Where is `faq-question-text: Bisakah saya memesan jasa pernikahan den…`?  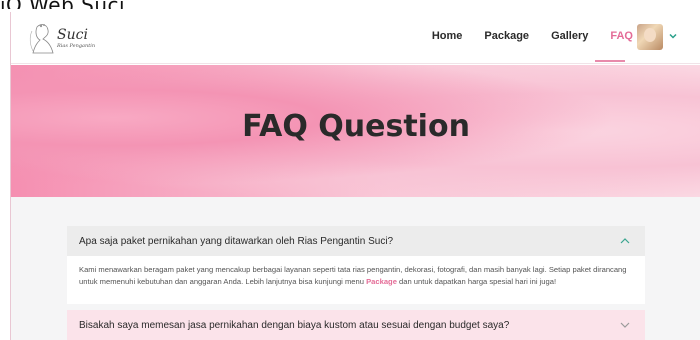
faq-question-text: Bisakah saya memesan jasa pernikahan den… is located at coordinates (294, 325).